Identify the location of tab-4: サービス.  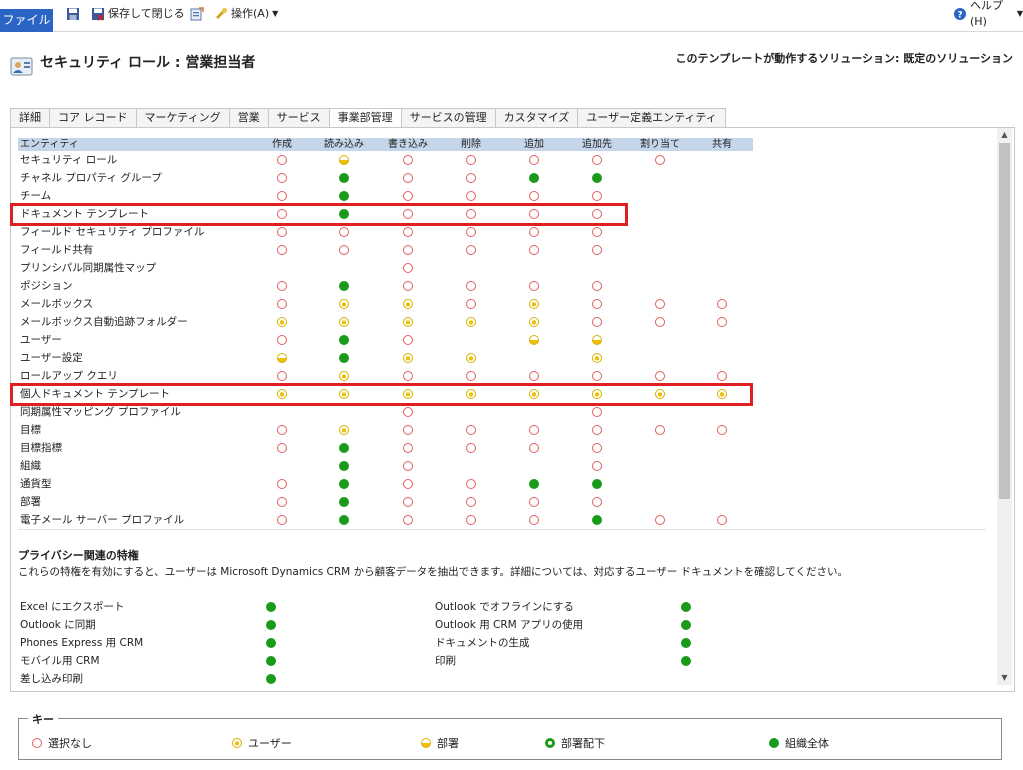
(298, 117).